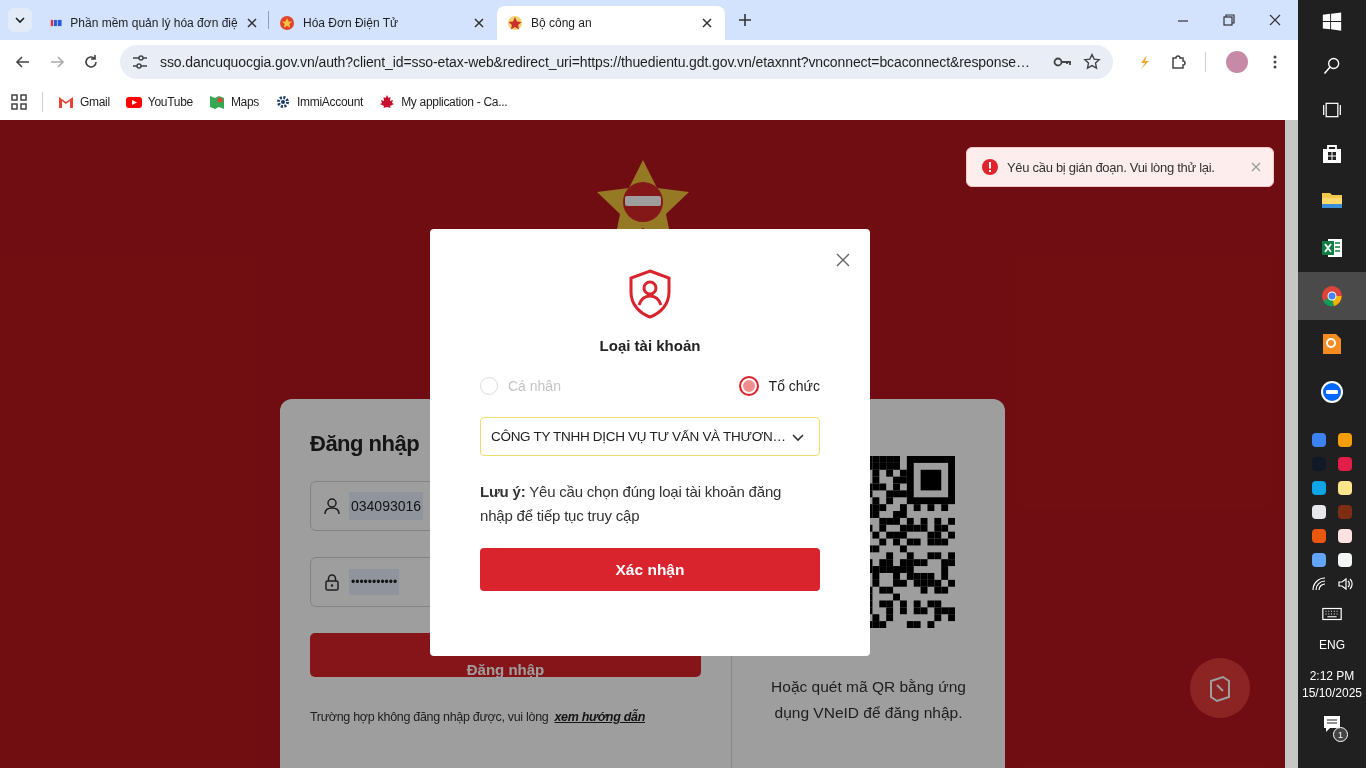  I want to click on tab-title: Bộ công an, so click(562, 23).